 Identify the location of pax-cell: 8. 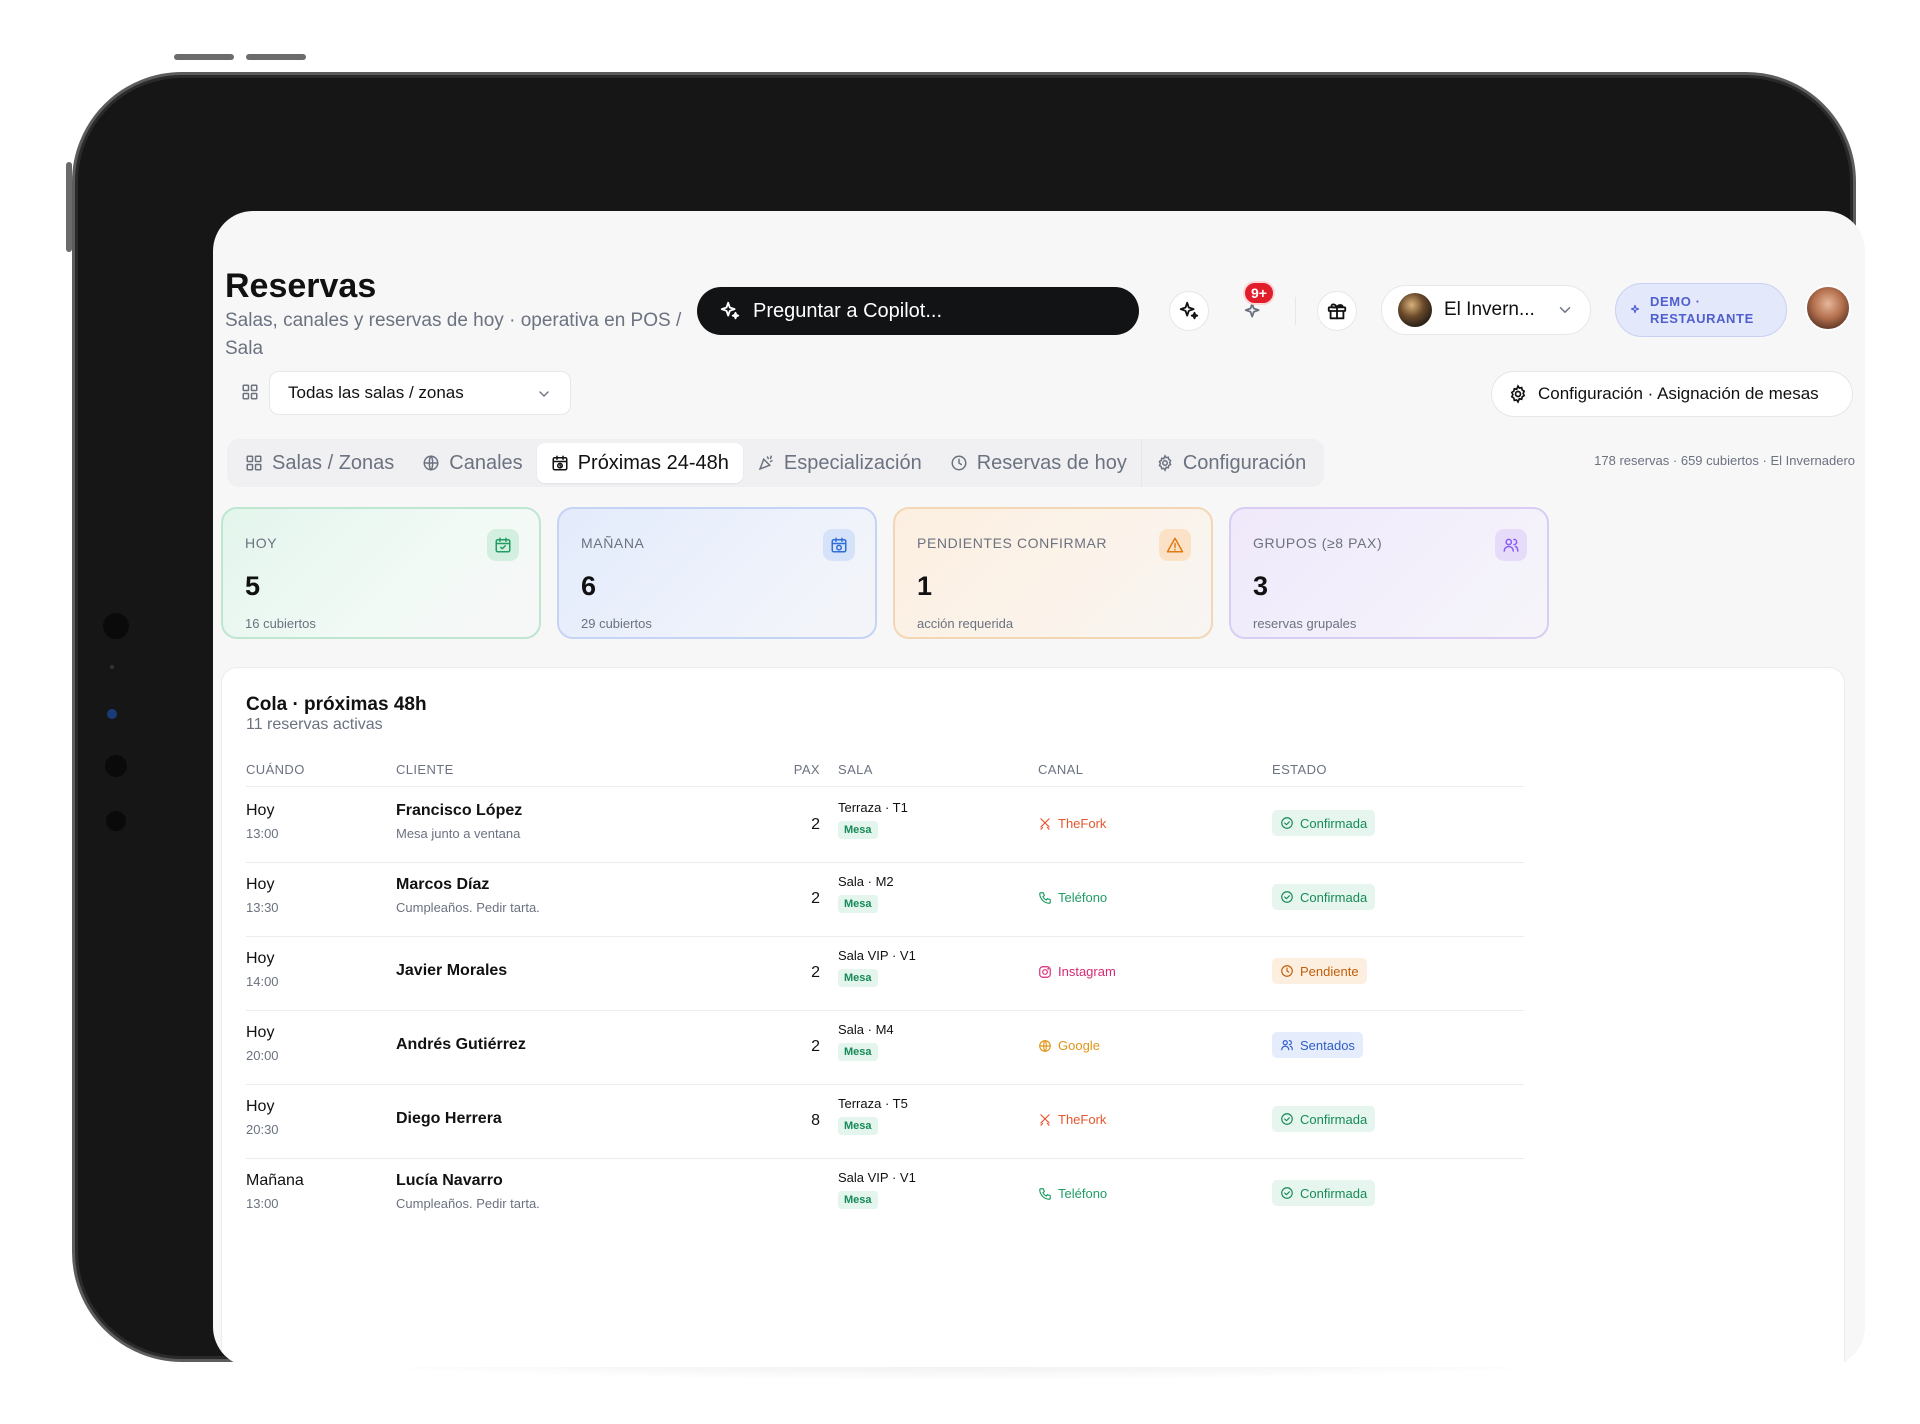
(815, 1120).